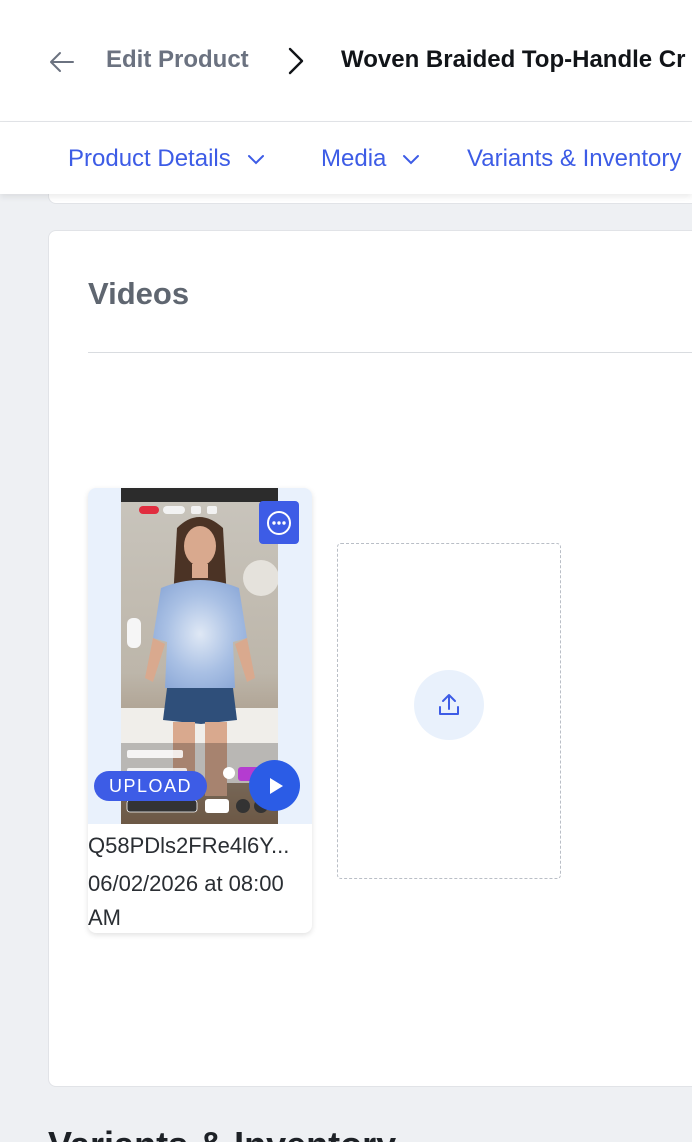 The image size is (692, 1142). I want to click on more-options-icon, so click(279, 522).